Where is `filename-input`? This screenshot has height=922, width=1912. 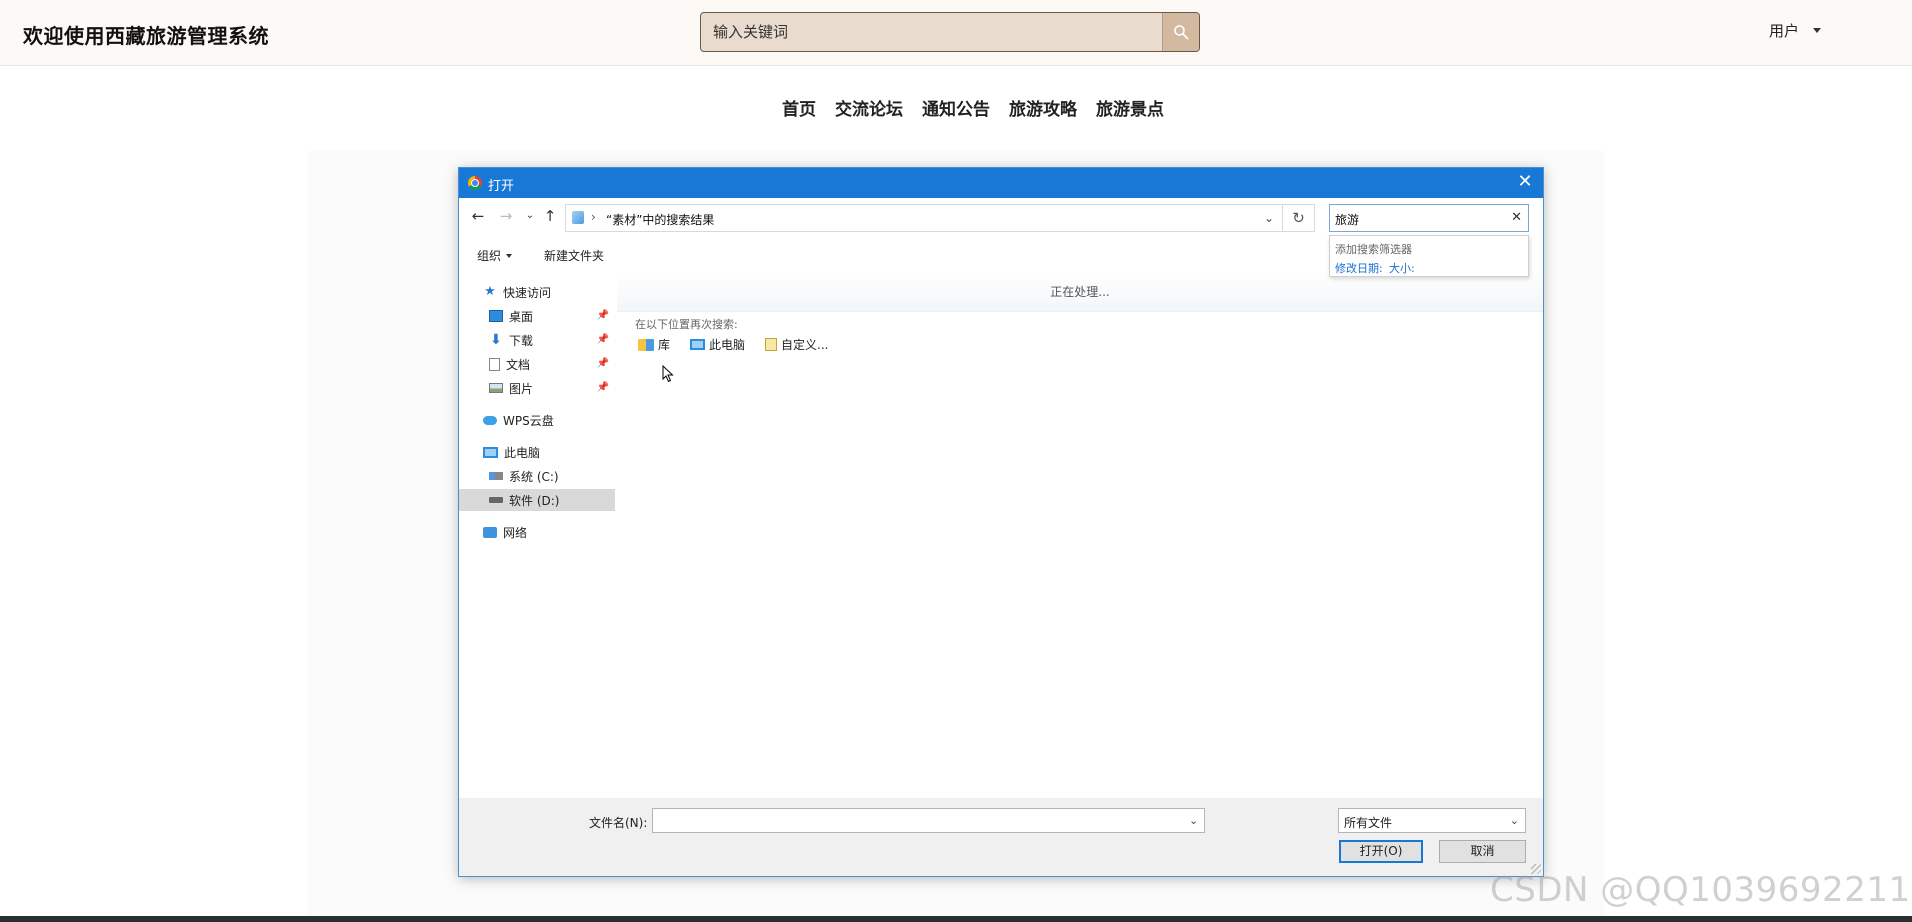 filename-input is located at coordinates (928, 820).